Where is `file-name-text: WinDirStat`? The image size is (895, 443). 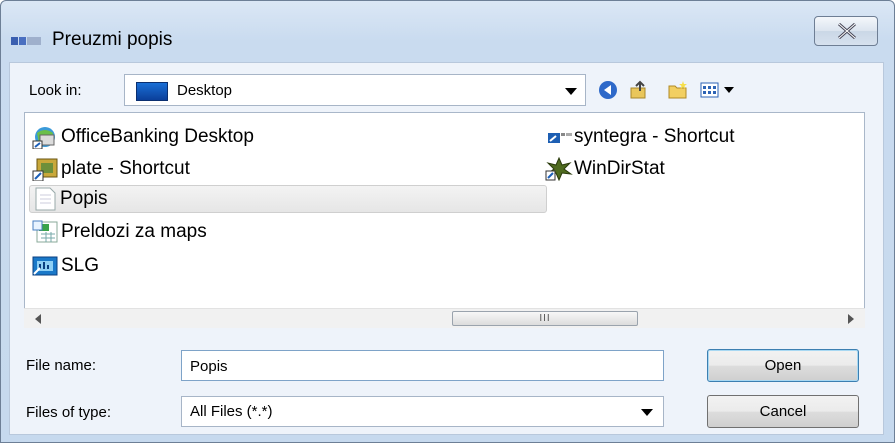 file-name-text: WinDirStat is located at coordinates (619, 168).